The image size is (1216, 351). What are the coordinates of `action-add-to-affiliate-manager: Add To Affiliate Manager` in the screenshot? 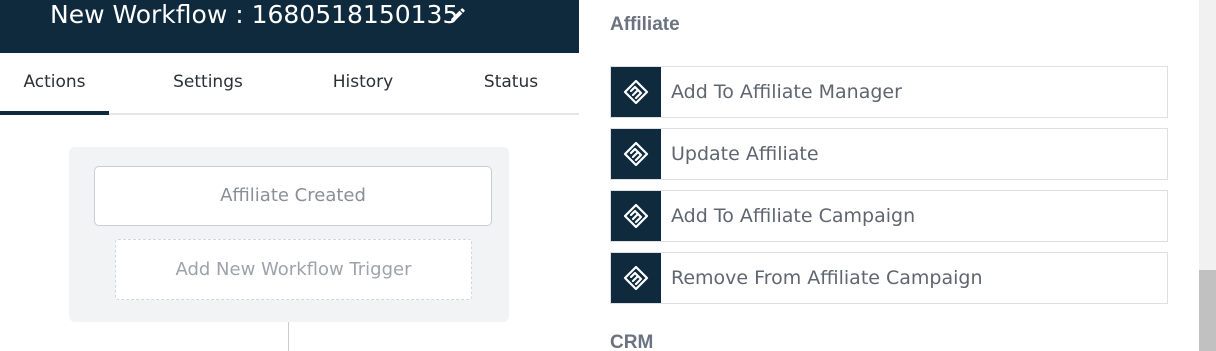 It's located at (889, 92).